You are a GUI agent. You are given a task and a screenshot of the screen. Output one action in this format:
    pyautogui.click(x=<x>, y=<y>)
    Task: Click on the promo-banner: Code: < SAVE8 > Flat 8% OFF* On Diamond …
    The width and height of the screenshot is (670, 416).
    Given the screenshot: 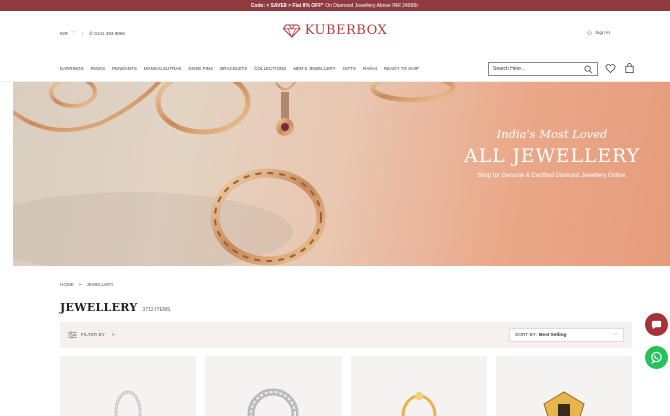 What is the action you would take?
    pyautogui.click(x=335, y=5)
    